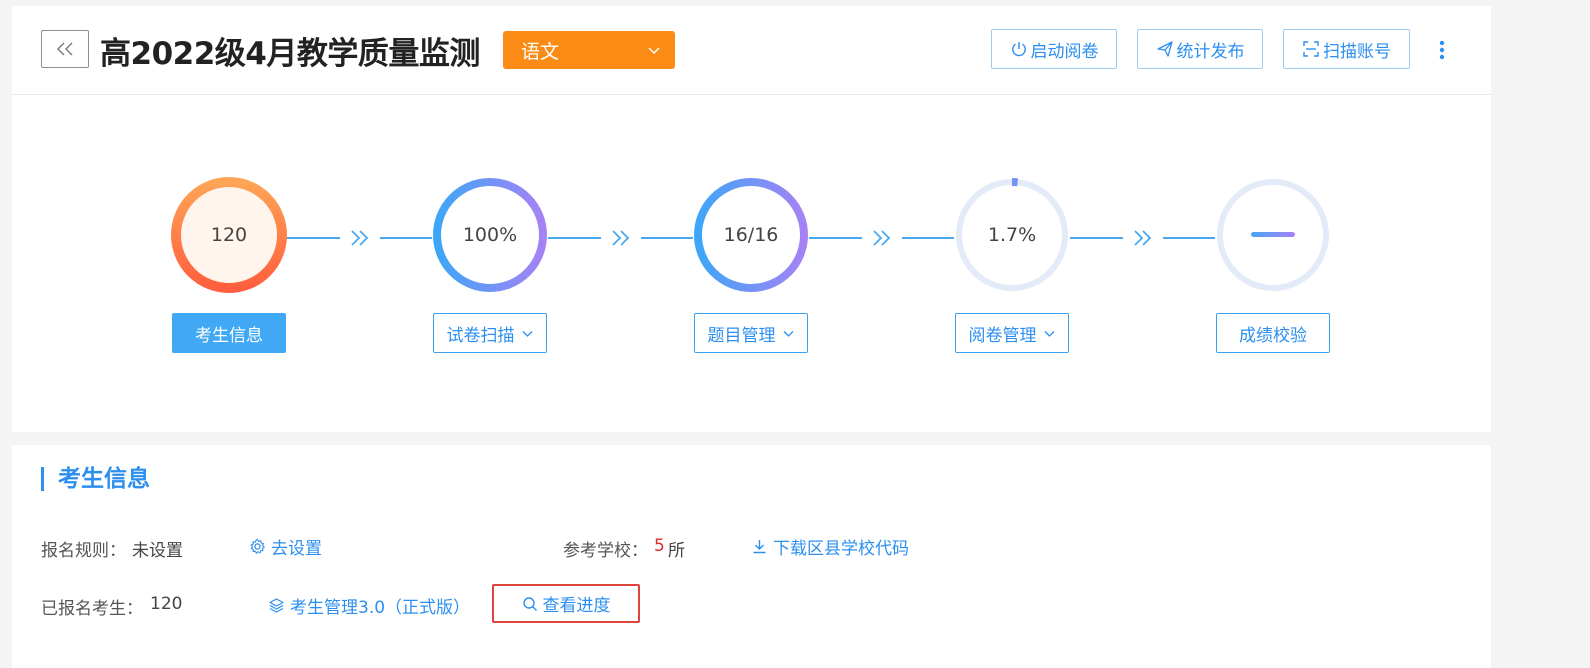  I want to click on step-button-label: 阅卷管理, so click(1002, 335).